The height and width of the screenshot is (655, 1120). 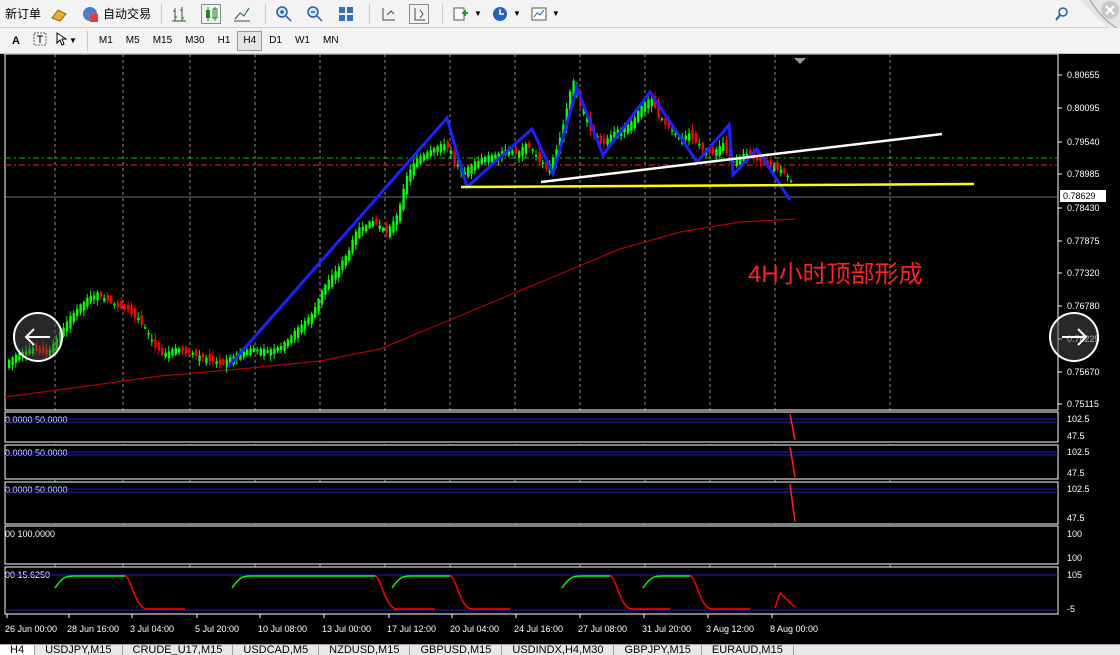 What do you see at coordinates (1074, 337) in the screenshot?
I see `scroll-right-arrow-icon` at bounding box center [1074, 337].